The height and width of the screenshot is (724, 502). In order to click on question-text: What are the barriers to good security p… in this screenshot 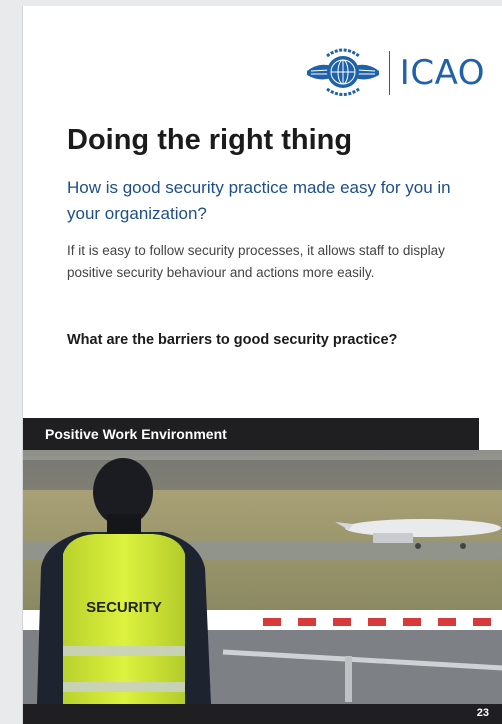, I will do `click(232, 340)`.